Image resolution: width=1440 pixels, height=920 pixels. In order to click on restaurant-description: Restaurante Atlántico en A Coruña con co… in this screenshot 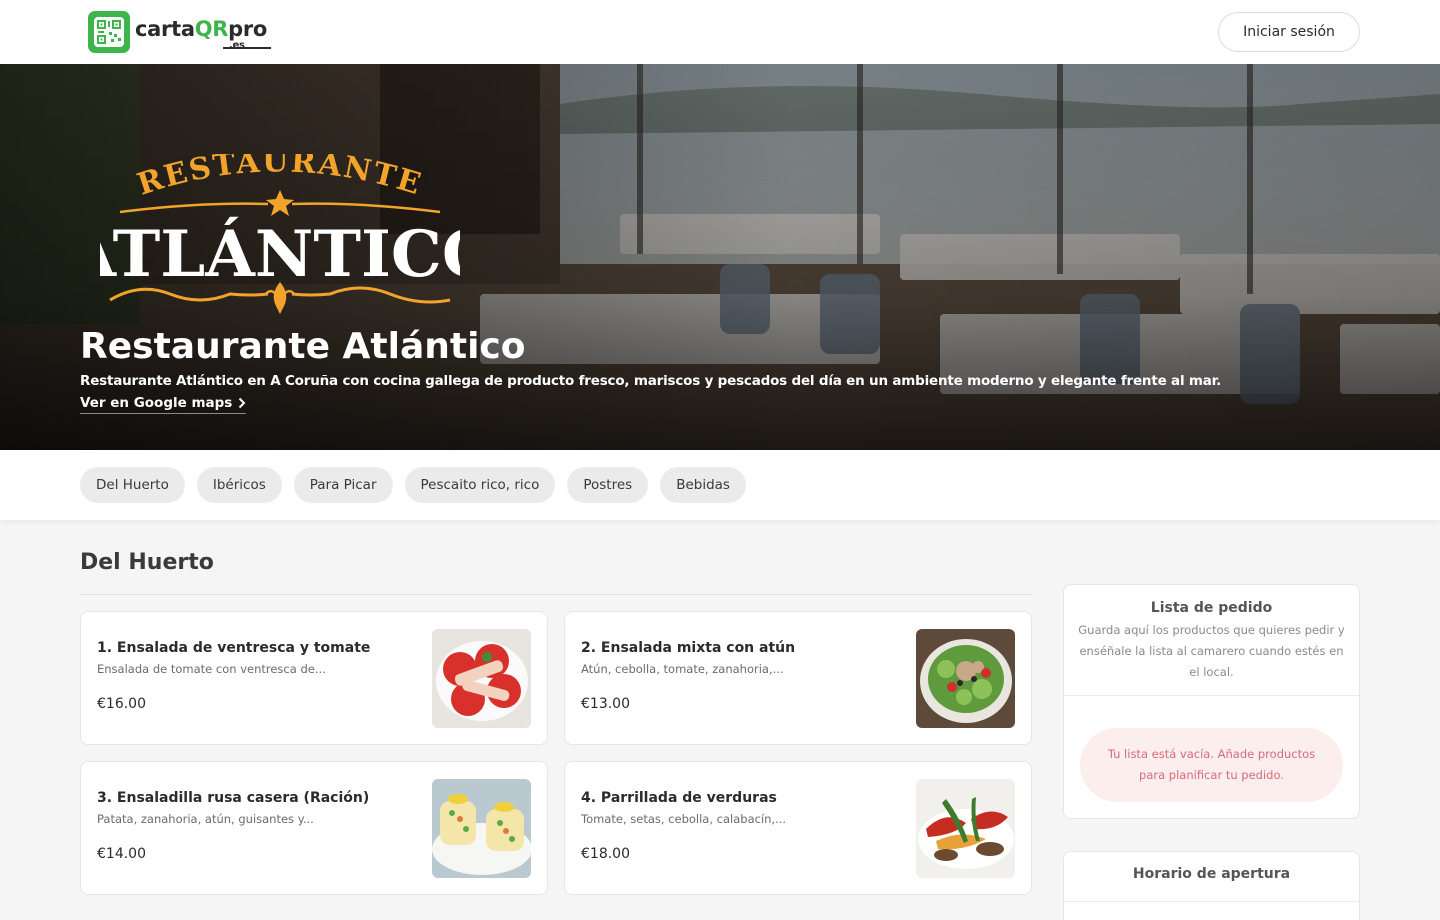, I will do `click(651, 381)`.